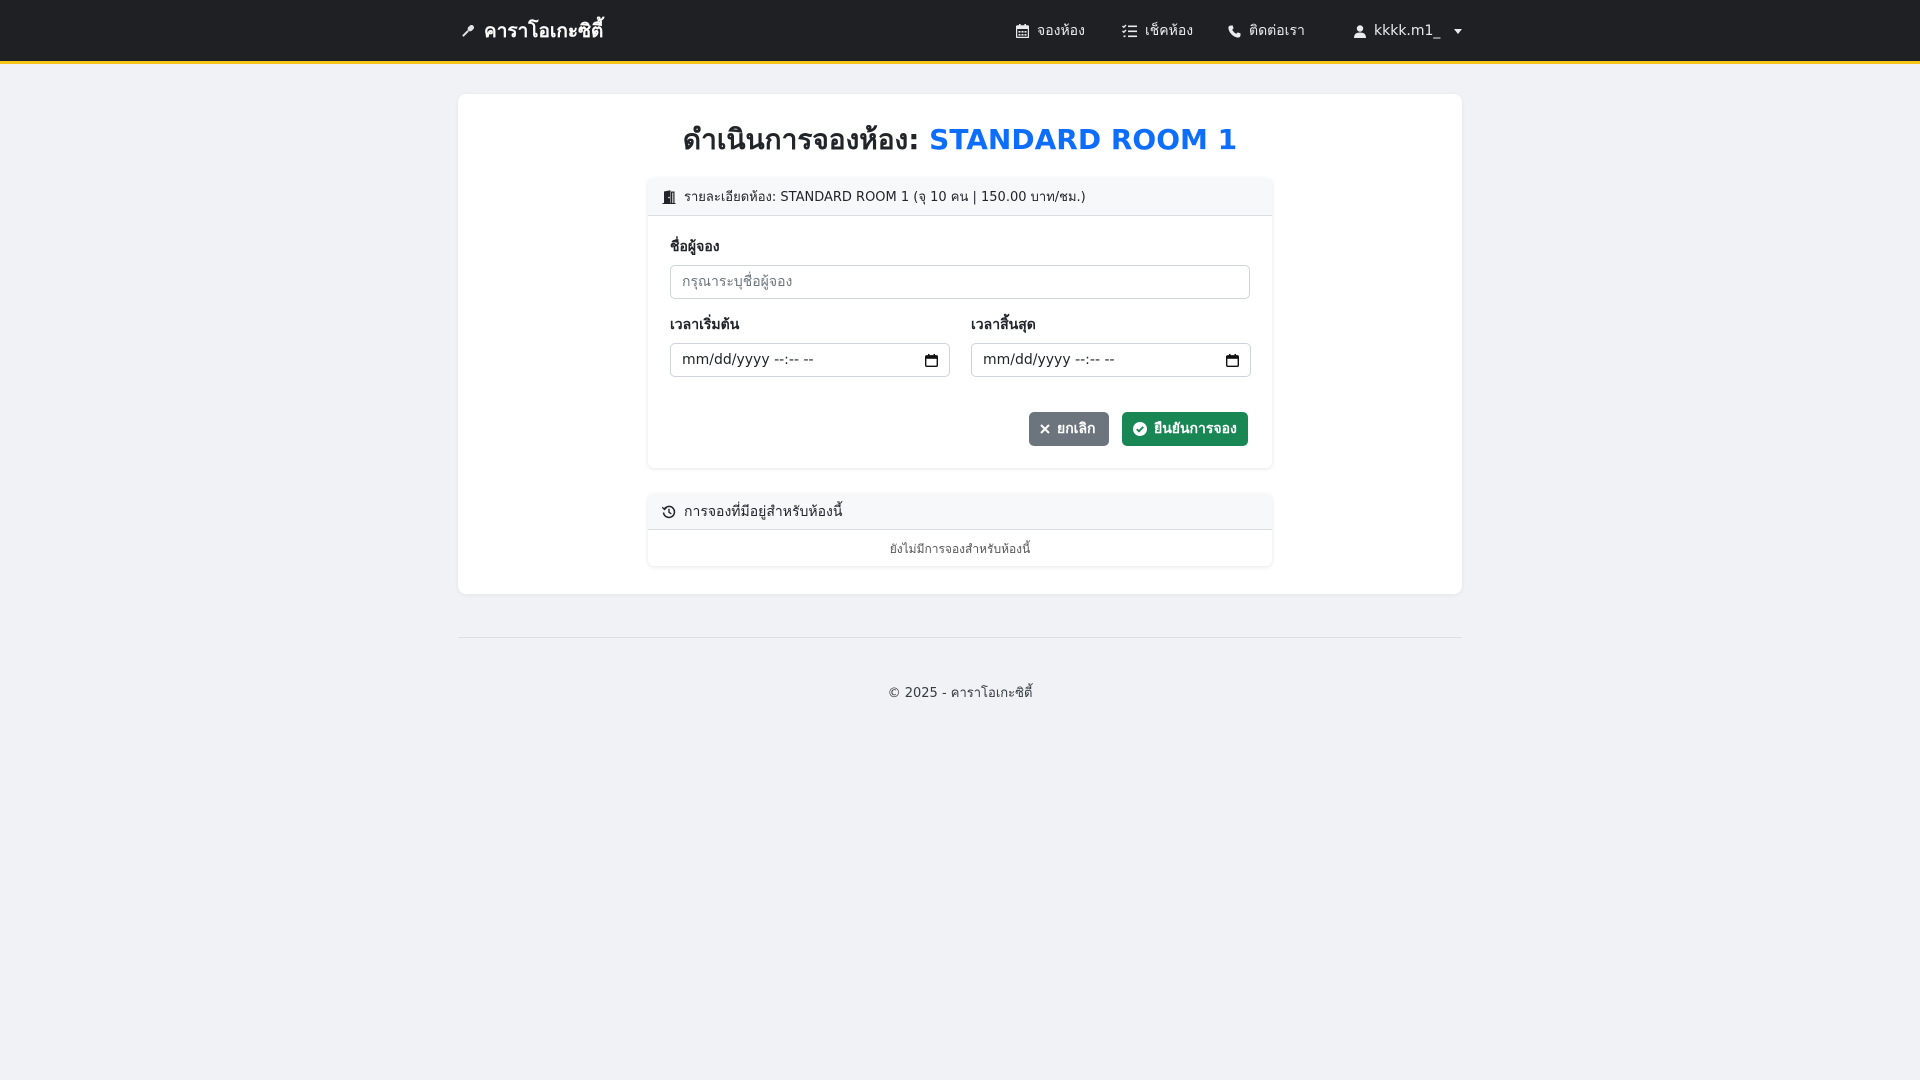 The height and width of the screenshot is (1080, 1920). What do you see at coordinates (544, 31) in the screenshot?
I see `brand-label: คาราโอเกะซิตี้` at bounding box center [544, 31].